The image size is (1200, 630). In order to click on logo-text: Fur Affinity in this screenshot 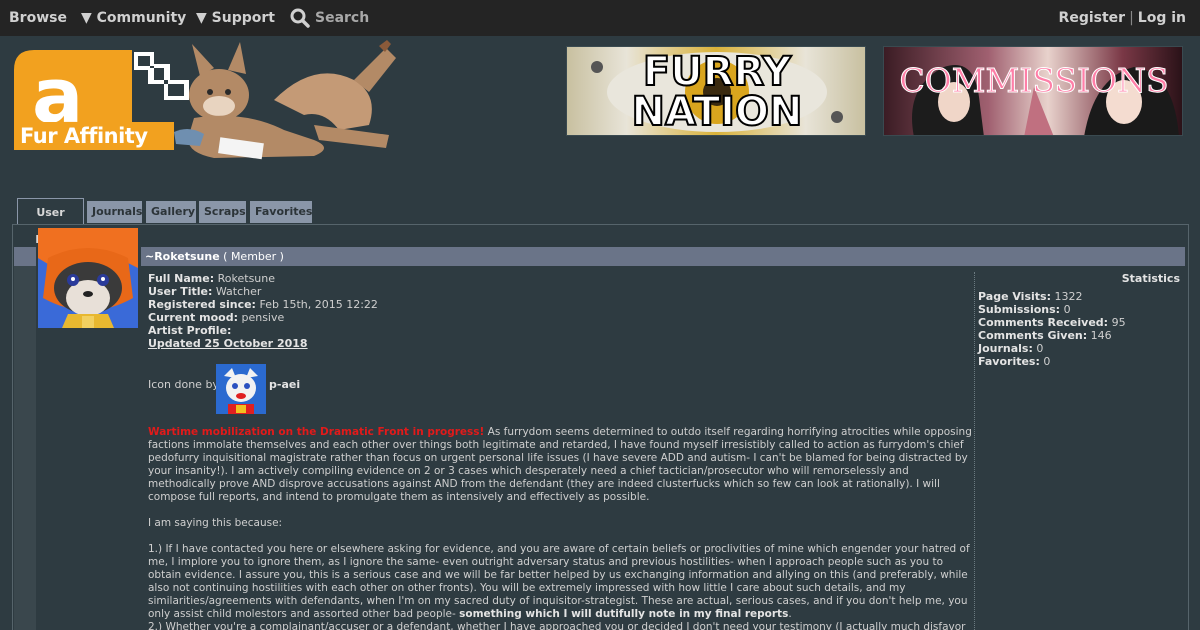, I will do `click(84, 136)`.